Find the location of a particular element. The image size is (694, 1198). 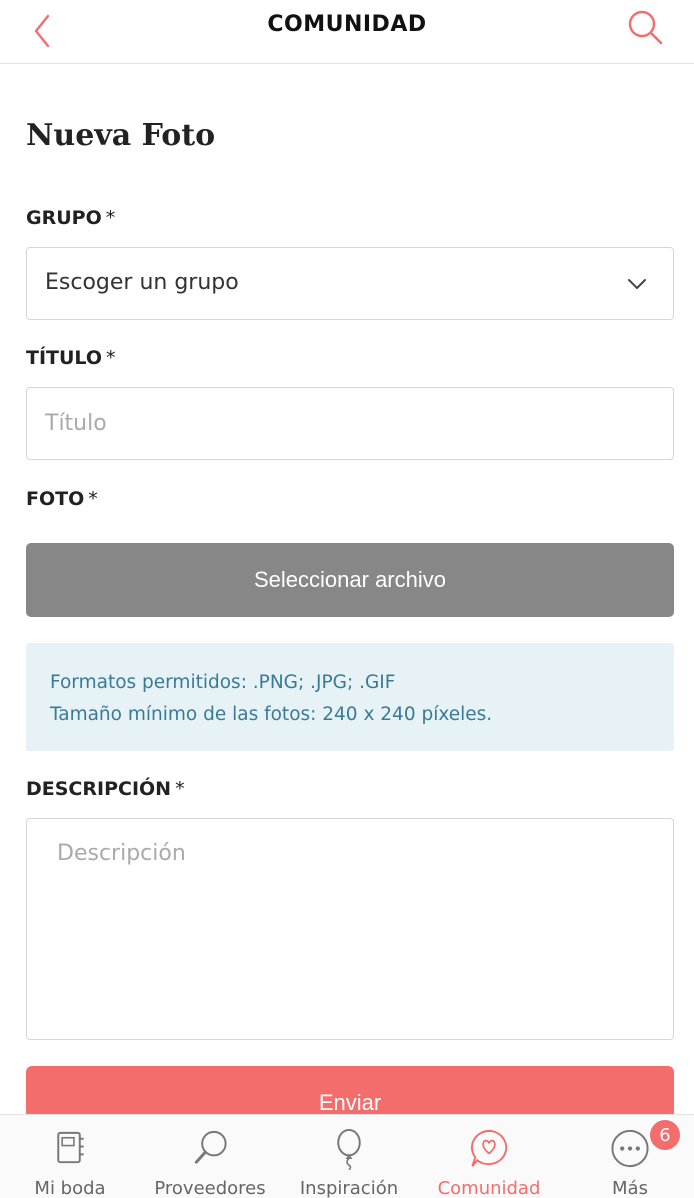

description-label: DESCRIPCIÓN * is located at coordinates (105, 789).